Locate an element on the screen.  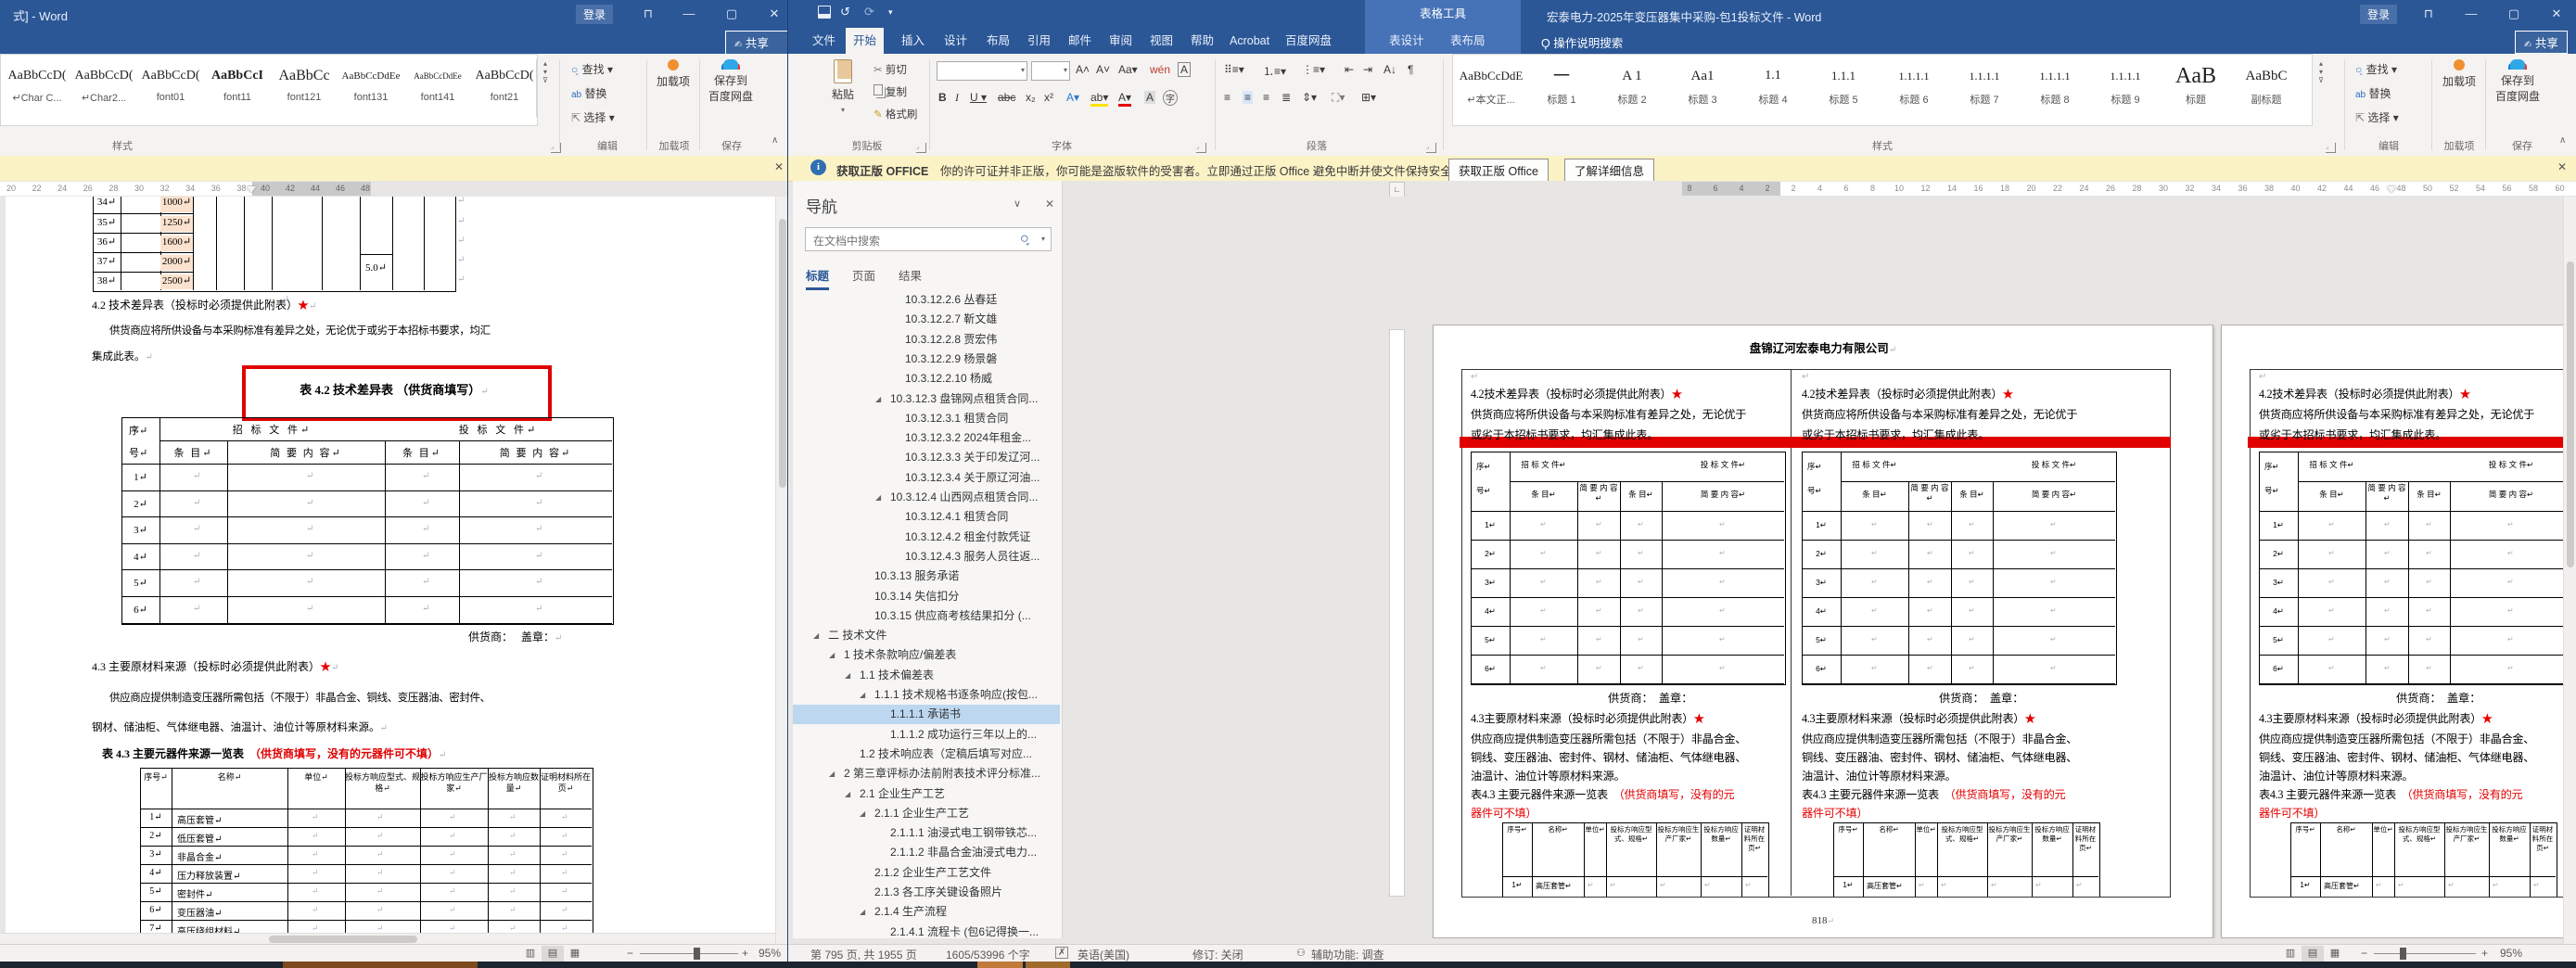
web-layout-icon: ▦ is located at coordinates (2335, 954).